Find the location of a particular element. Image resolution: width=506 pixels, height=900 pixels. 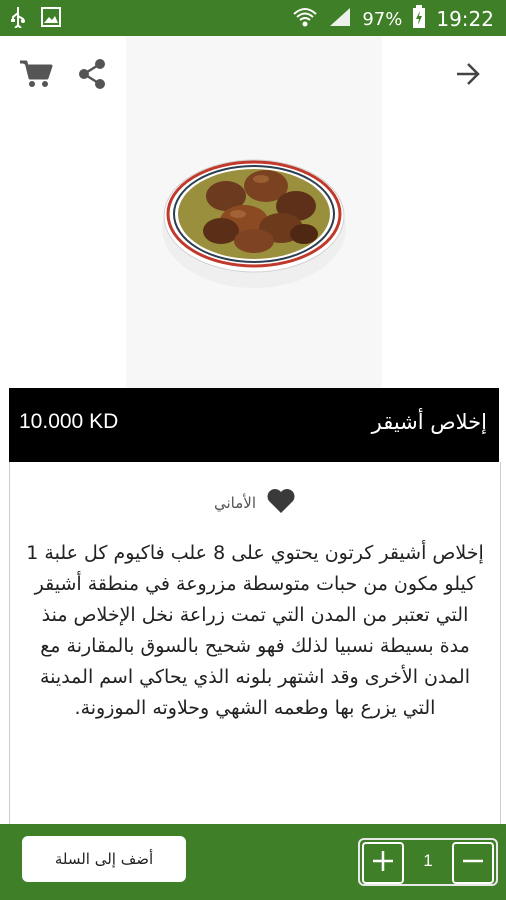

share-icon is located at coordinates (92, 76).